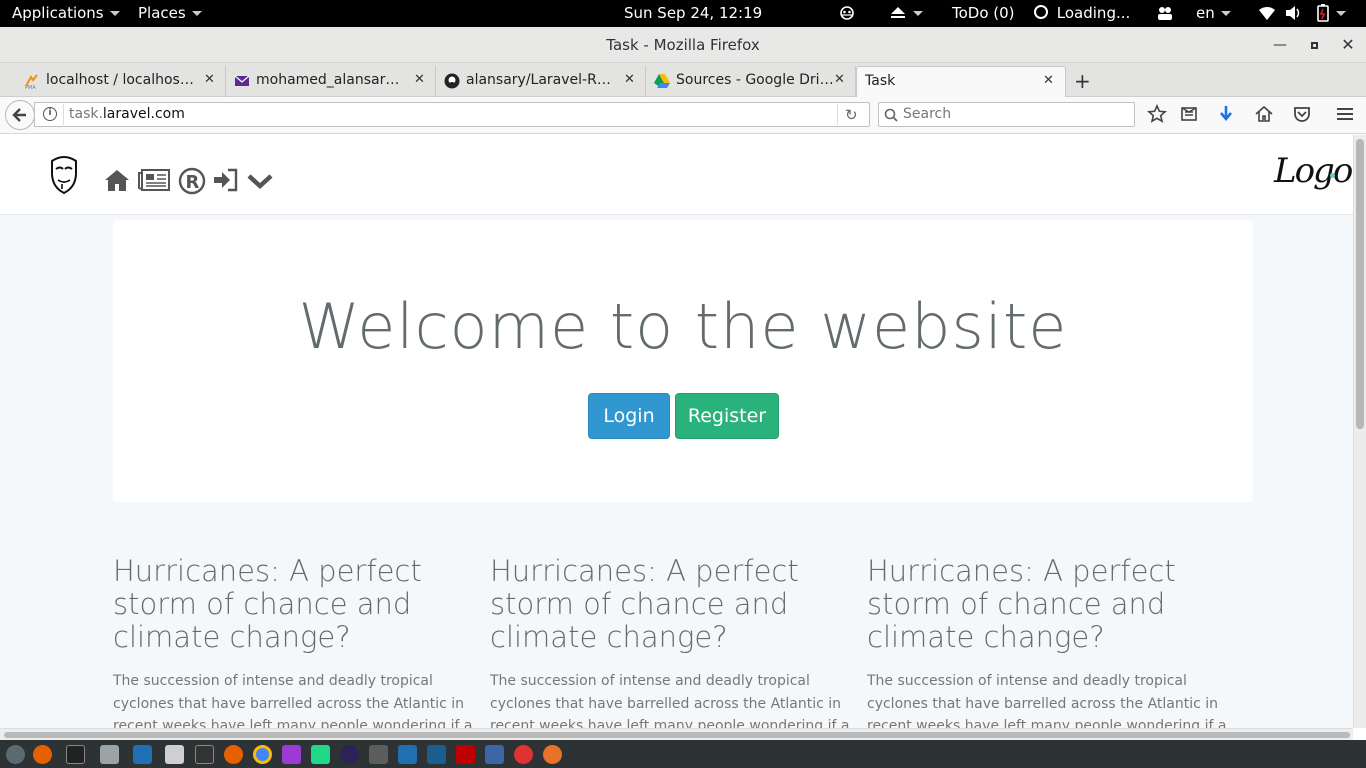  I want to click on mask-icon, so click(64, 177).